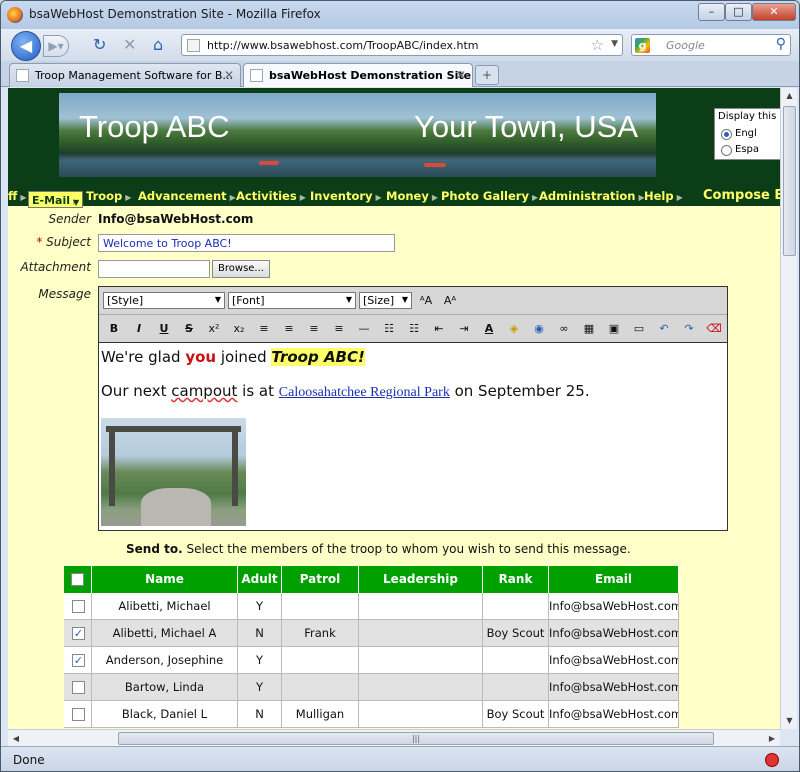 Image resolution: width=800 pixels, height=772 pixels. I want to click on table-row: ✓ Anderson, Josephine Y Info@bsaWebHost.com, so click(371, 660).